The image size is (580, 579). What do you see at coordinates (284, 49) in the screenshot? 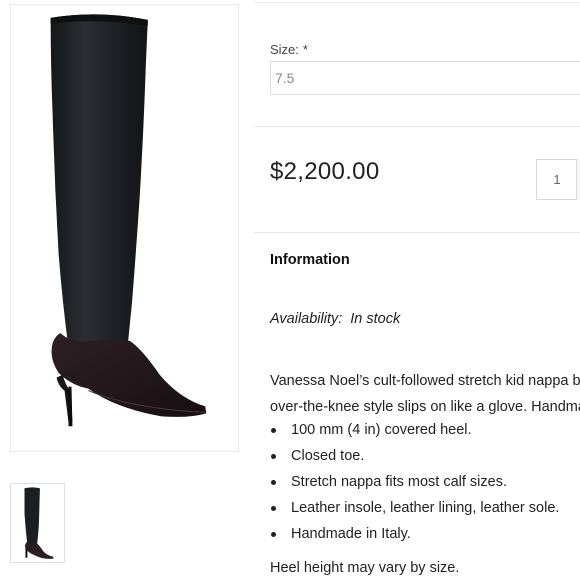
I see `size-label-text: Size:` at bounding box center [284, 49].